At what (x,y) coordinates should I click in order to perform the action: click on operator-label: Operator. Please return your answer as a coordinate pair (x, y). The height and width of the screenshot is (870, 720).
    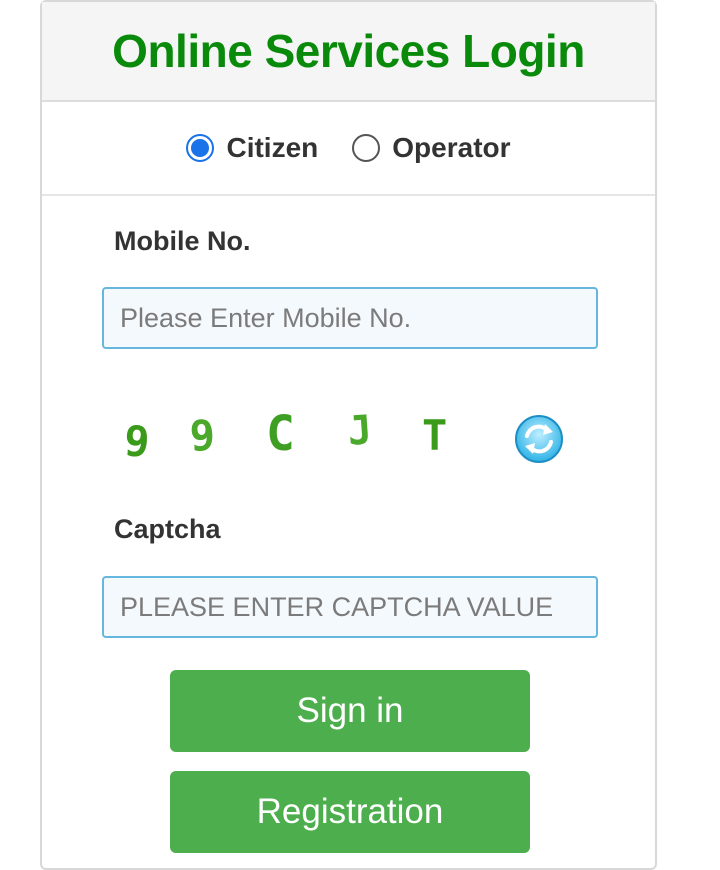
    Looking at the image, I should click on (451, 147).